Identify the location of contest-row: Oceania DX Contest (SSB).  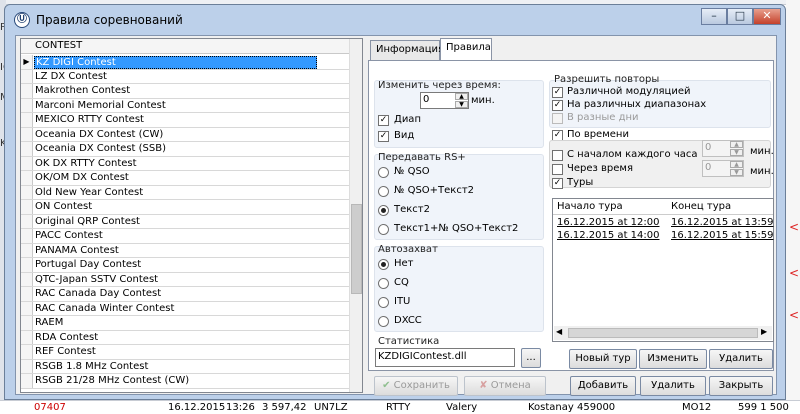
(185, 149).